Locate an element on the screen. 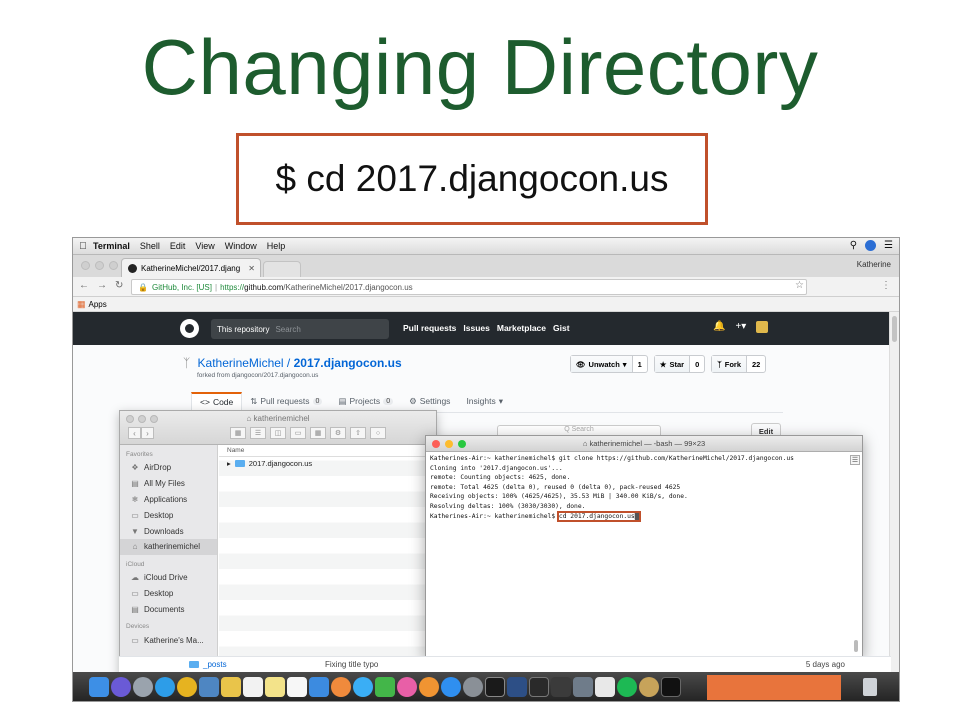 This screenshot has height=720, width=960. notes-icon is located at coordinates (231, 687).